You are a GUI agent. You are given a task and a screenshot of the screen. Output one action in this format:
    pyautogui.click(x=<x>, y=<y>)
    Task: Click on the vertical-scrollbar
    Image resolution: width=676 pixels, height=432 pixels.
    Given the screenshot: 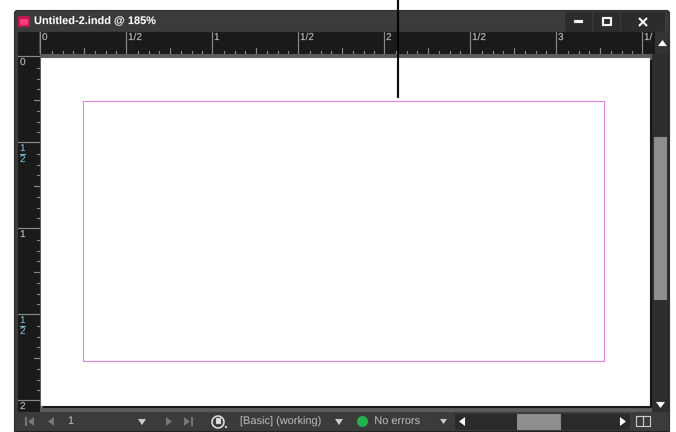 What is the action you would take?
    pyautogui.click(x=660, y=233)
    